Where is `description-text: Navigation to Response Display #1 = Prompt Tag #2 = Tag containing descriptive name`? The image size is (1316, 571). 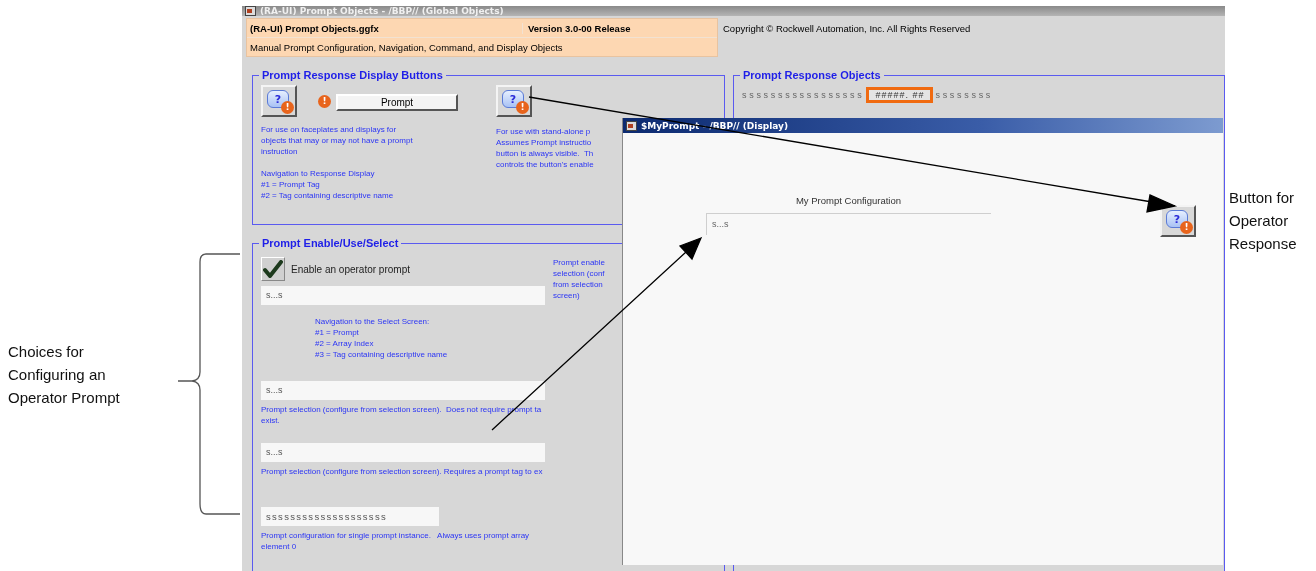
description-text: Navigation to Response Display #1 = Prompt Tag #2 = Tag containing descriptive name is located at coordinates (327, 184).